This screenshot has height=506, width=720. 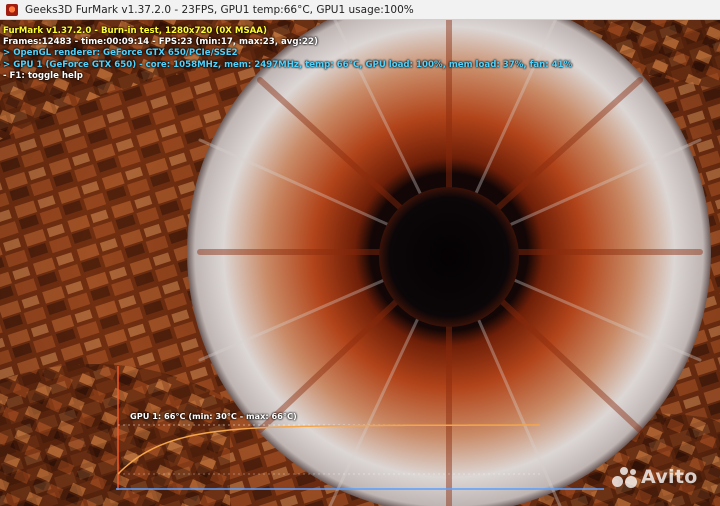 I want to click on watermark-text: Avito, so click(x=669, y=477).